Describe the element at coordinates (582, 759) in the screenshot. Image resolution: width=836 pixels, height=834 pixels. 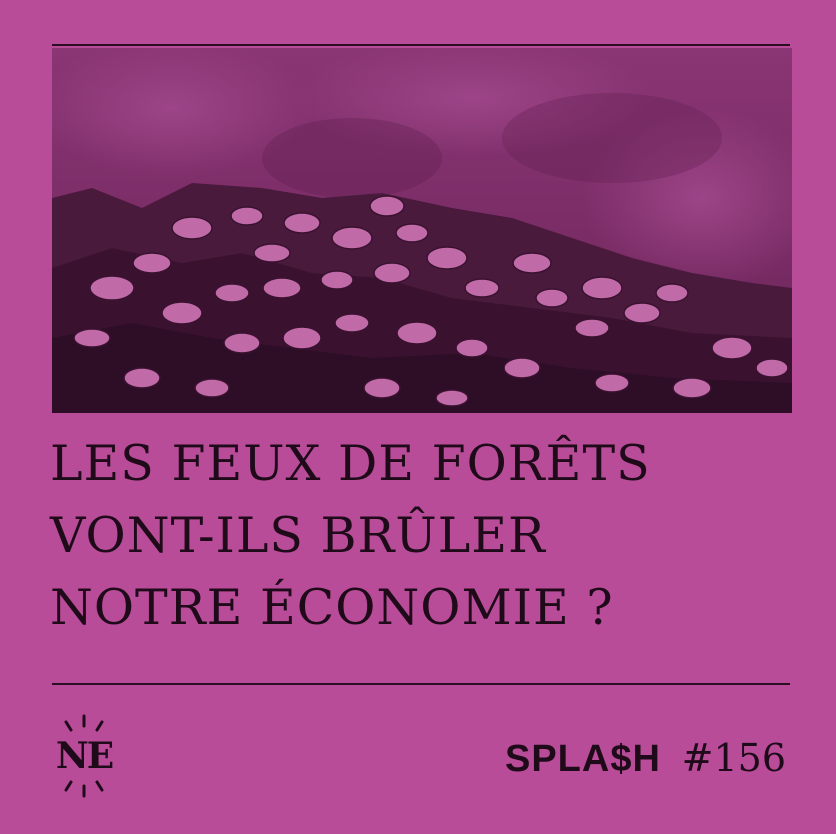
I see `issue-brand: SPLA$H` at that location.